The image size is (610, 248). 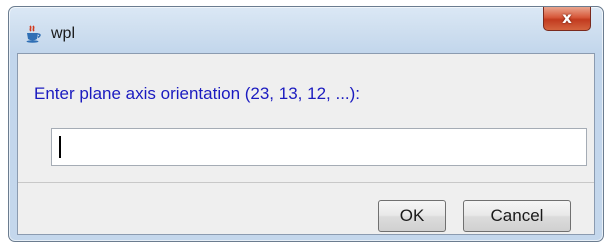 What do you see at coordinates (63, 33) in the screenshot?
I see `window-title: wpl` at bounding box center [63, 33].